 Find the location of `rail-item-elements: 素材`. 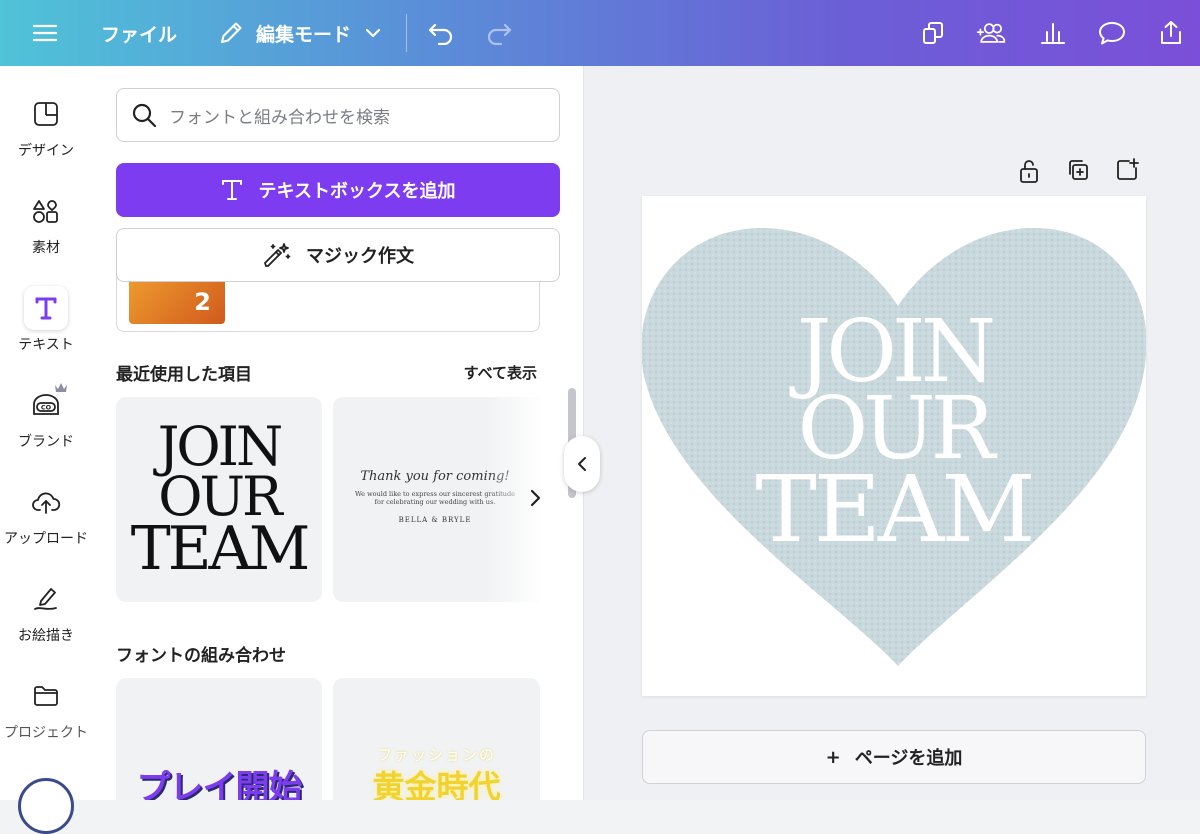

rail-item-elements: 素材 is located at coordinates (46, 223).